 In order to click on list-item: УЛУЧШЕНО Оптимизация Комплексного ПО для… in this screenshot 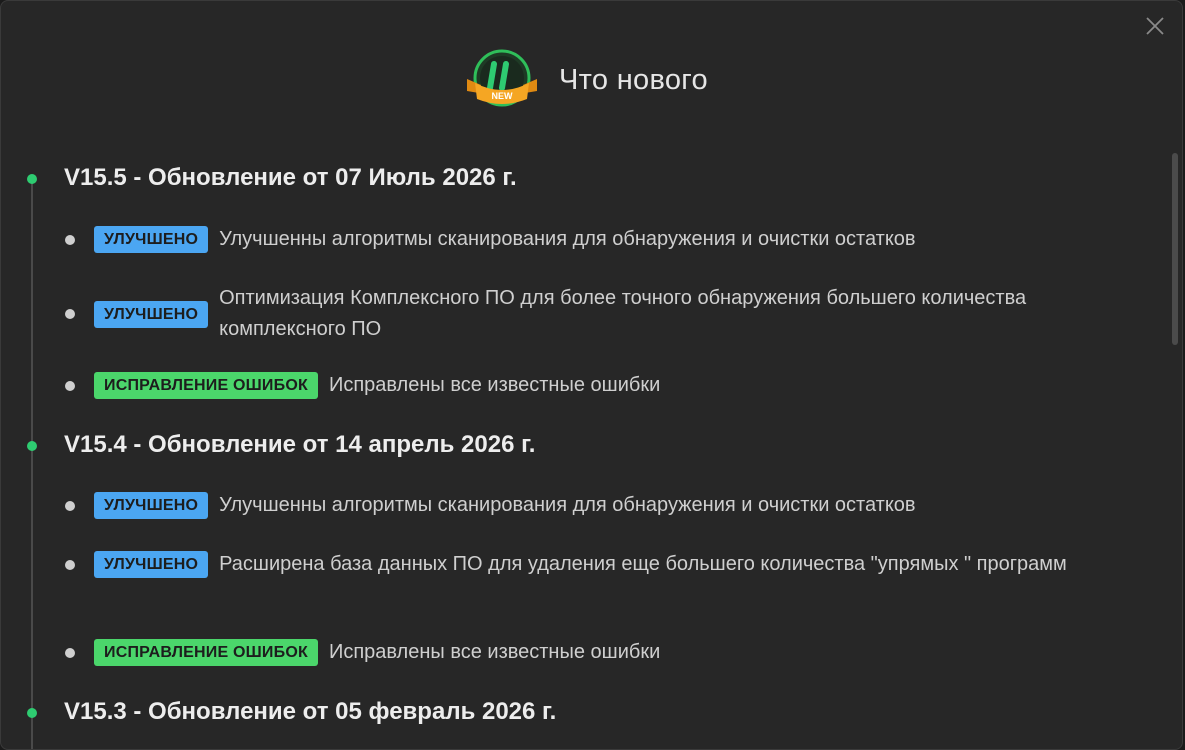, I will do `click(572, 314)`.